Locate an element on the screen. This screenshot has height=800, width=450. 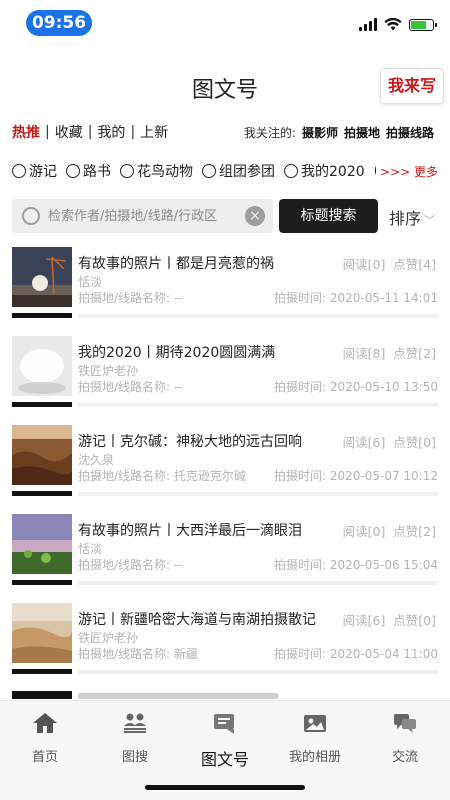
follow-photographer: 摄影师 is located at coordinates (320, 132).